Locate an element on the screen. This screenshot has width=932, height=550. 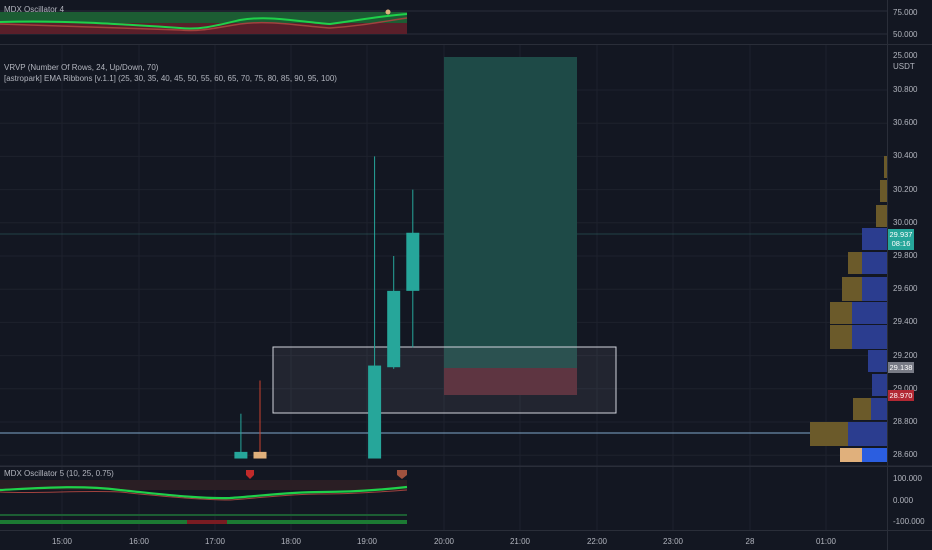
legend-osc-top: MDX Oscillator 4 is located at coordinates (34, 9).